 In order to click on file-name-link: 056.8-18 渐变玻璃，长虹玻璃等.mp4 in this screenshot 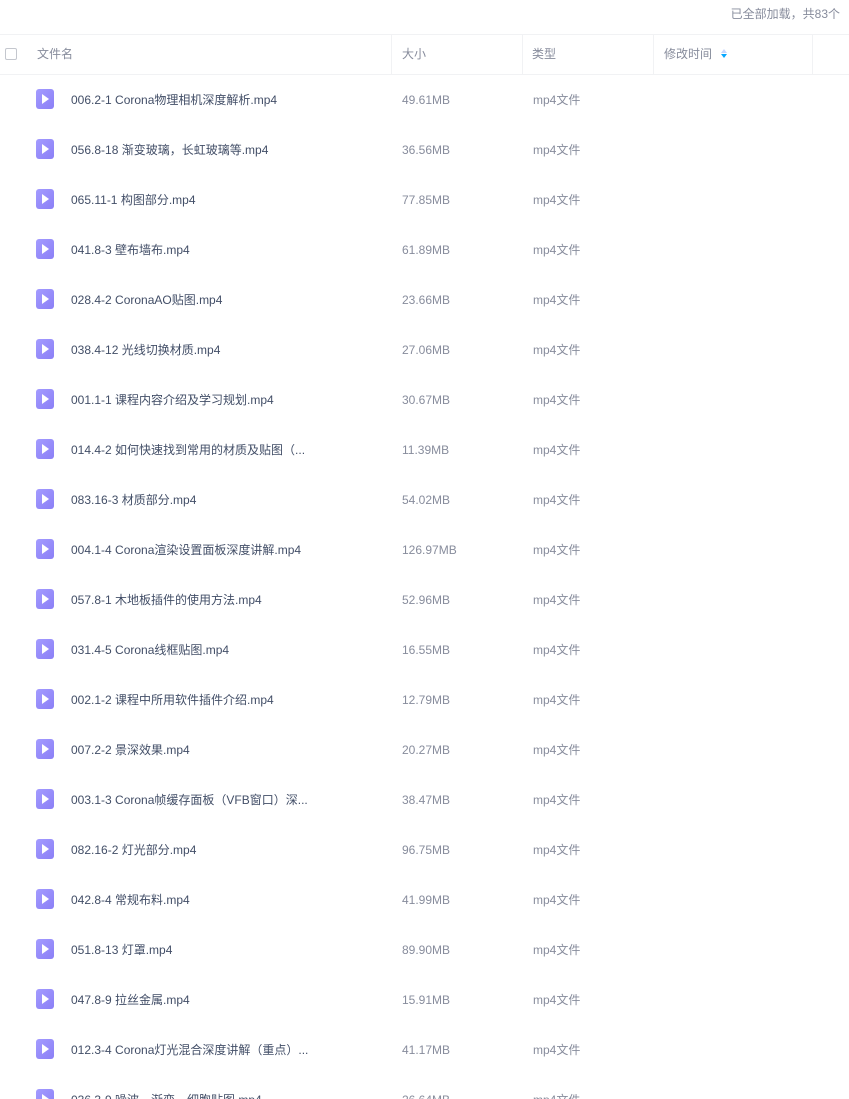, I will do `click(169, 150)`.